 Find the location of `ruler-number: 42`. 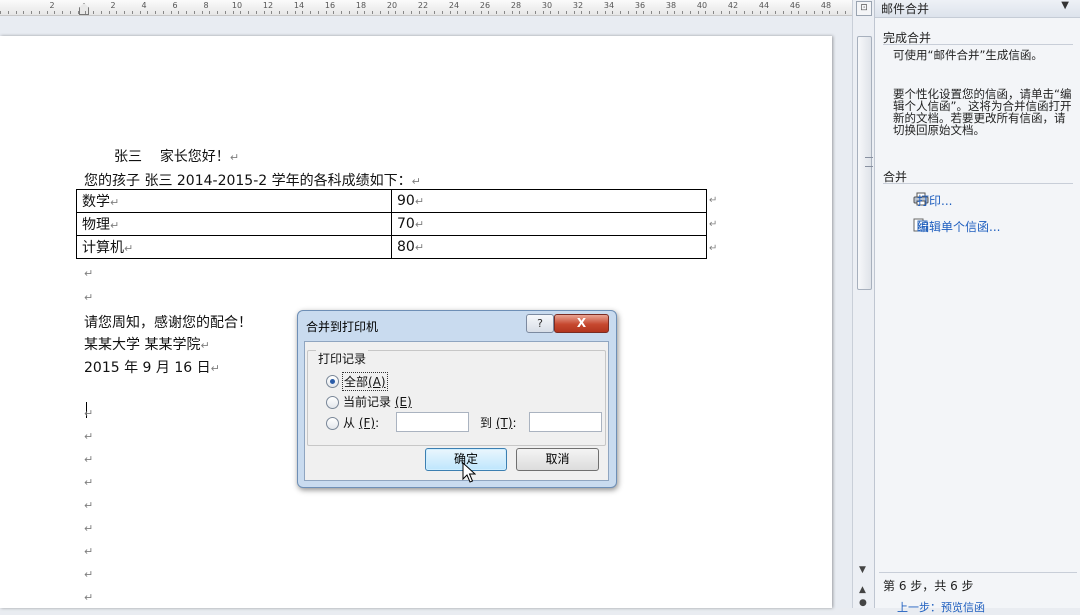

ruler-number: 42 is located at coordinates (733, 5).